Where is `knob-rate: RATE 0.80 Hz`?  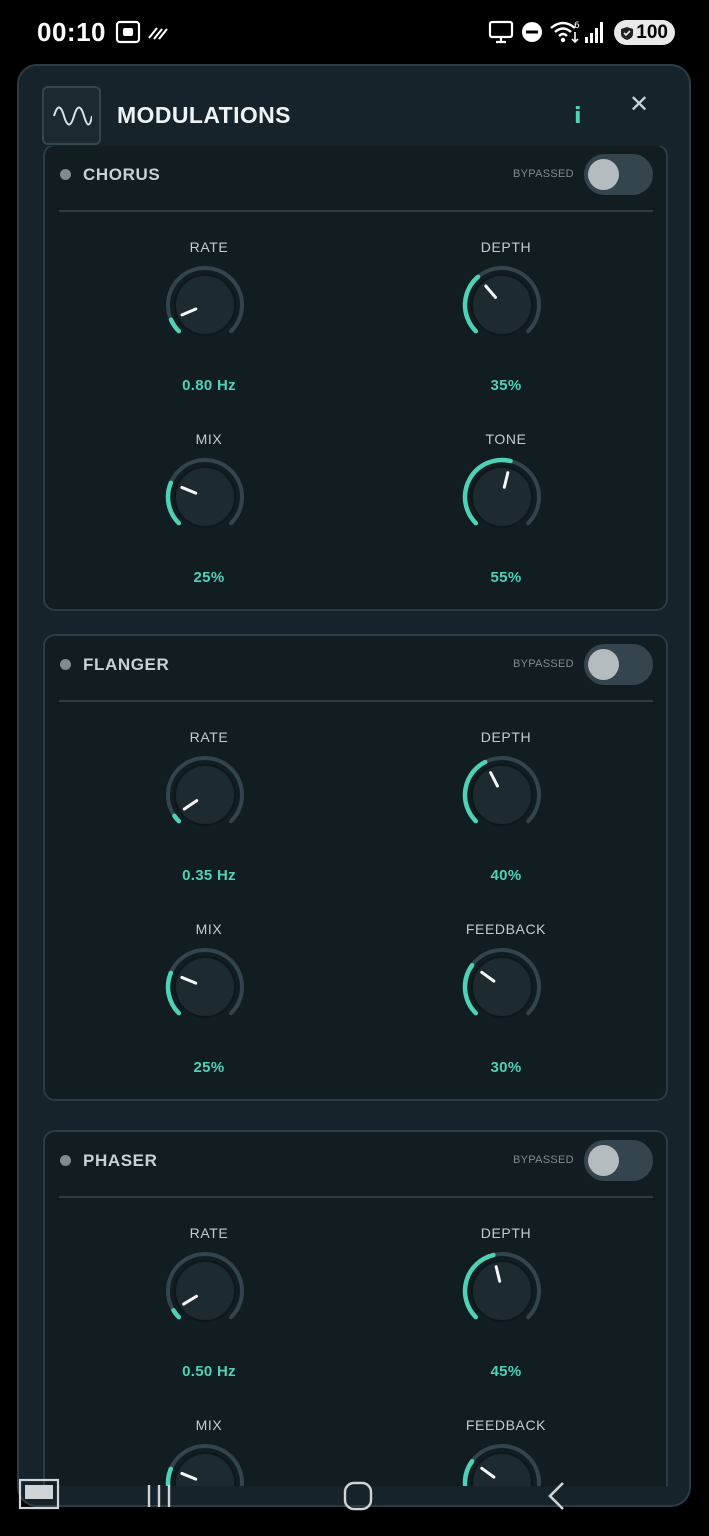
knob-rate: RATE 0.80 Hz is located at coordinates (209, 324).